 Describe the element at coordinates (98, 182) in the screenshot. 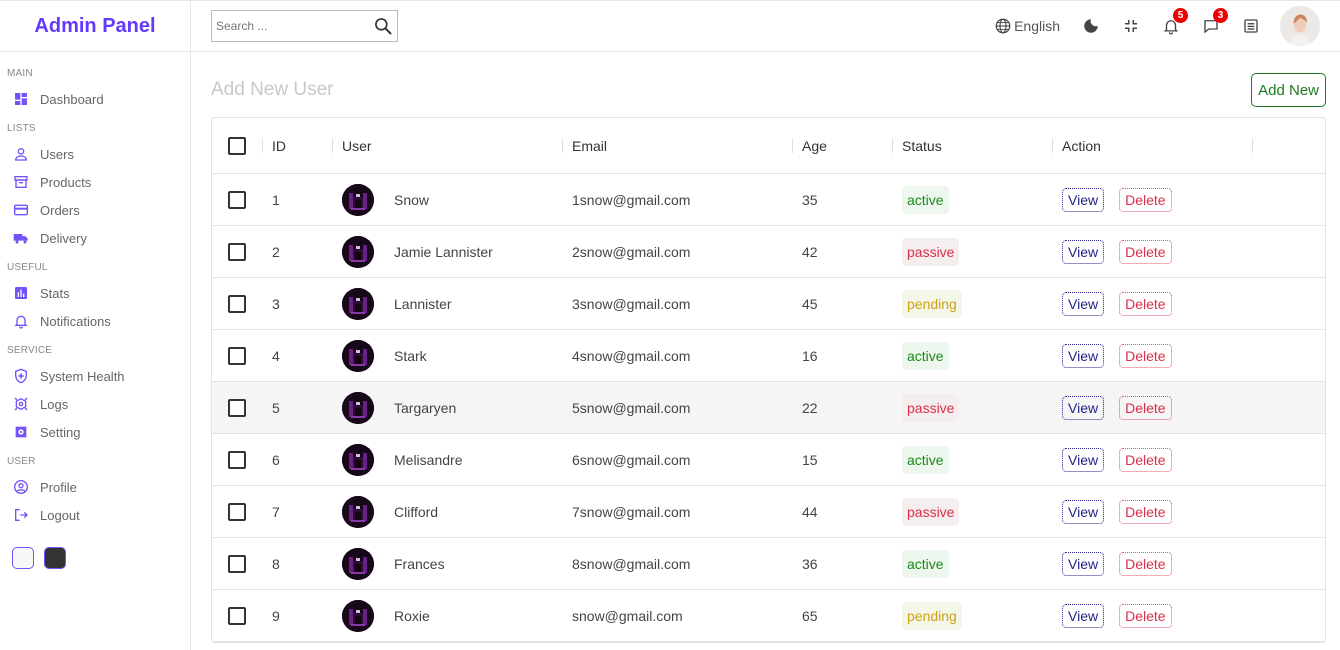

I see `sidebar-item-products: Products` at that location.